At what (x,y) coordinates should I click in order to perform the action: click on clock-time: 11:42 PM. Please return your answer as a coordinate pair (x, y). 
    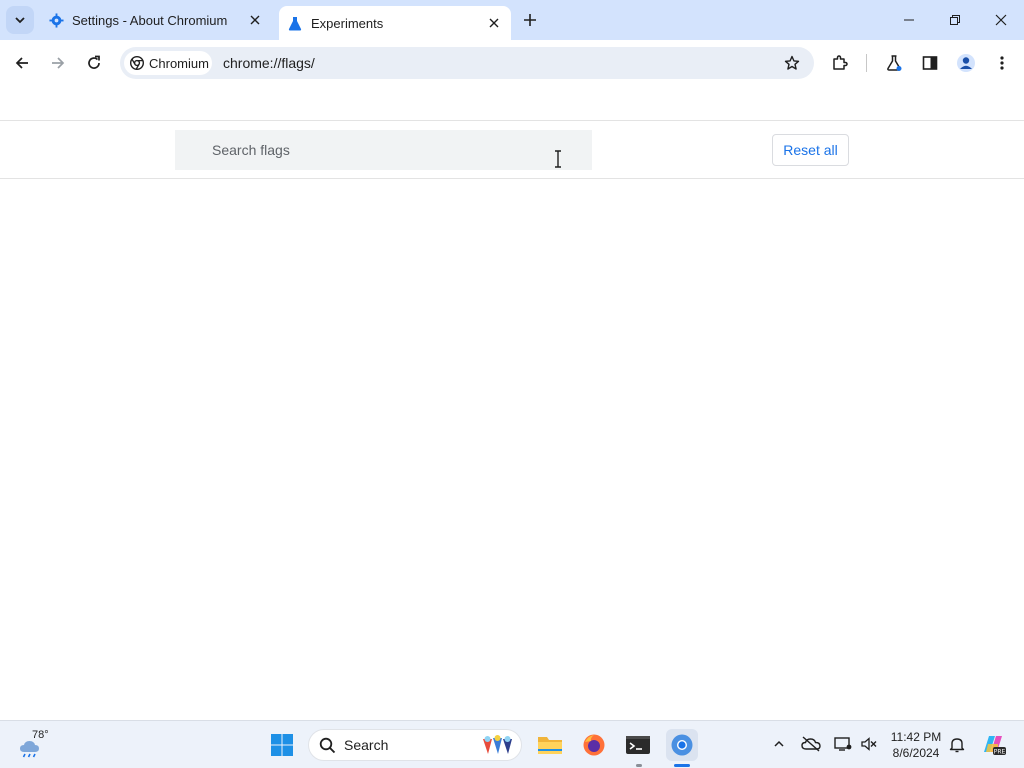
    Looking at the image, I should click on (916, 737).